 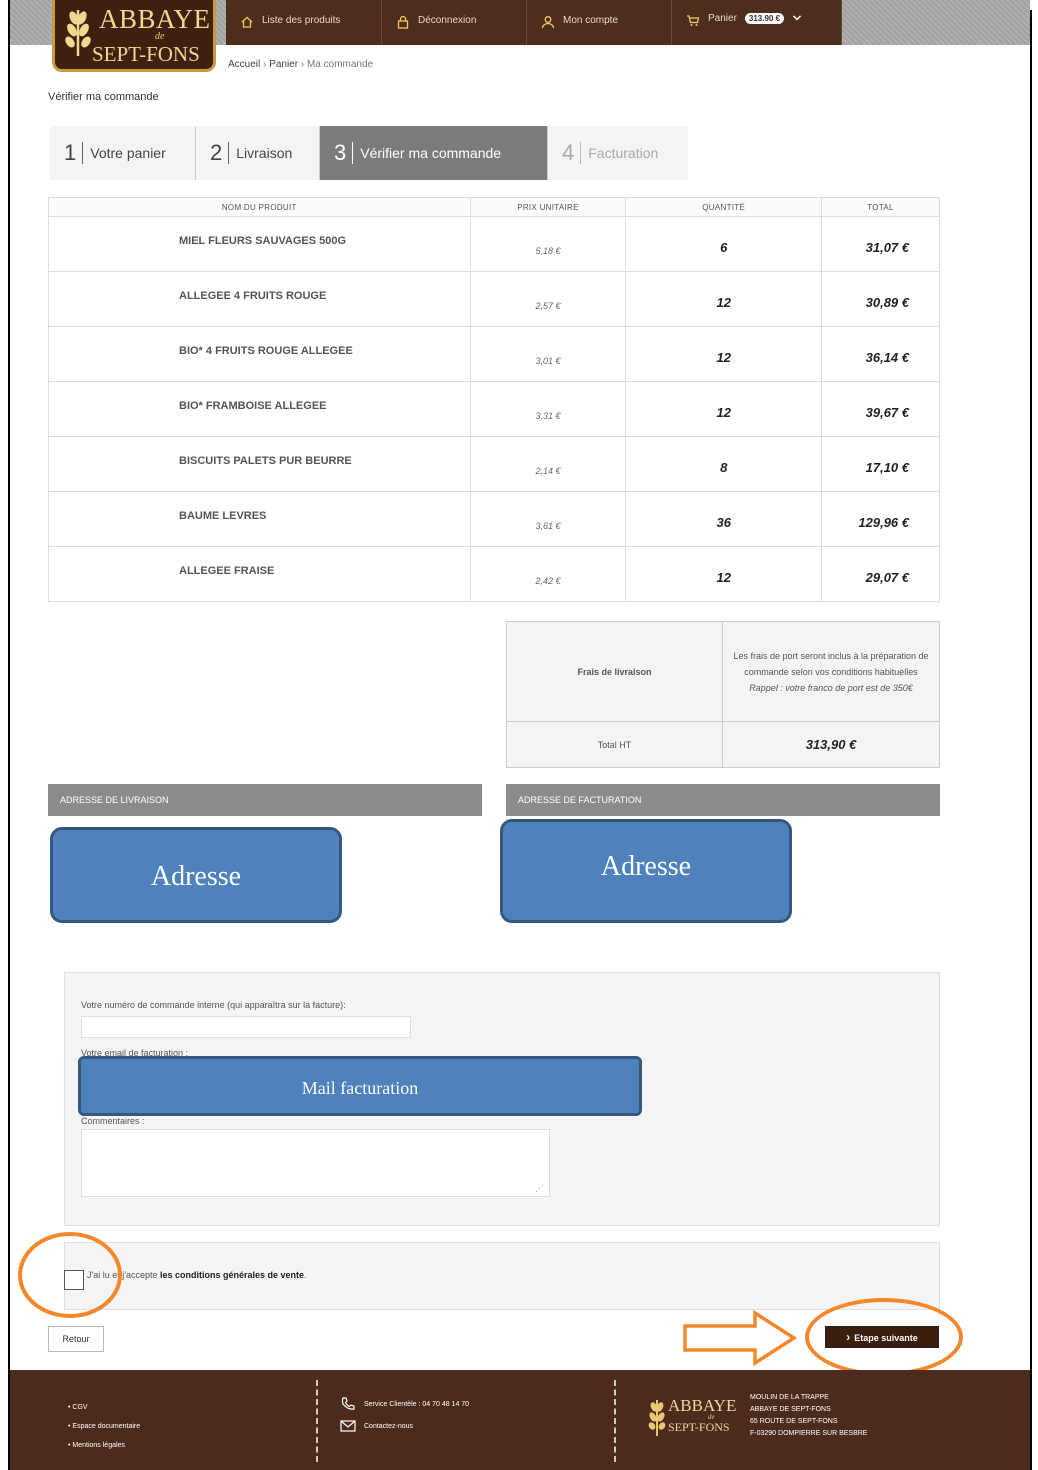 I want to click on total-row: Total HT 313,90 €, so click(x=723, y=744).